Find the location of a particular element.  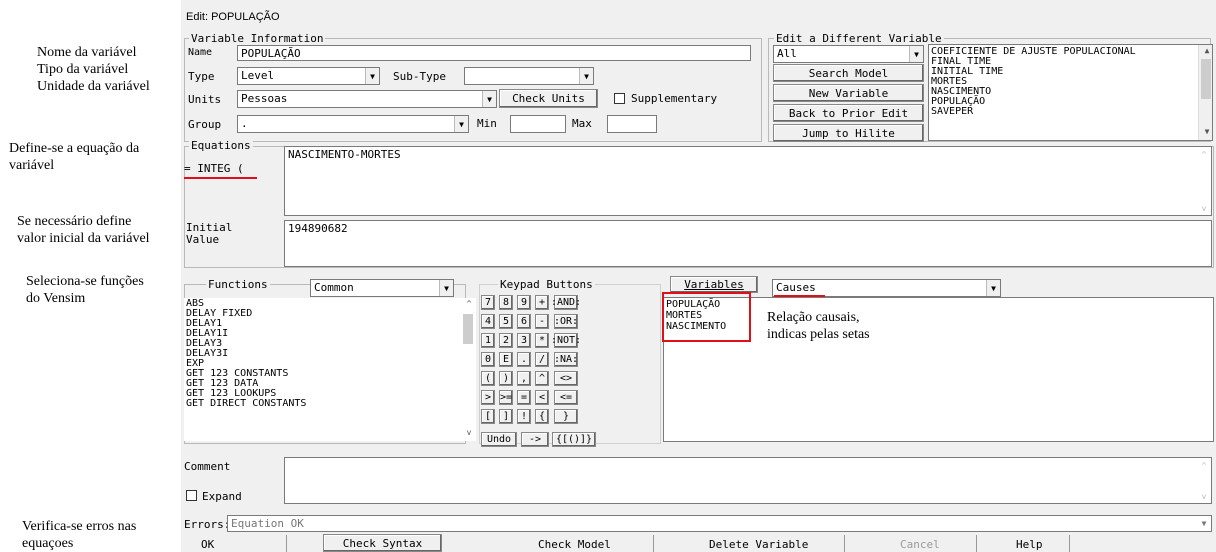

new-variable-button: New Variable is located at coordinates (848, 93).